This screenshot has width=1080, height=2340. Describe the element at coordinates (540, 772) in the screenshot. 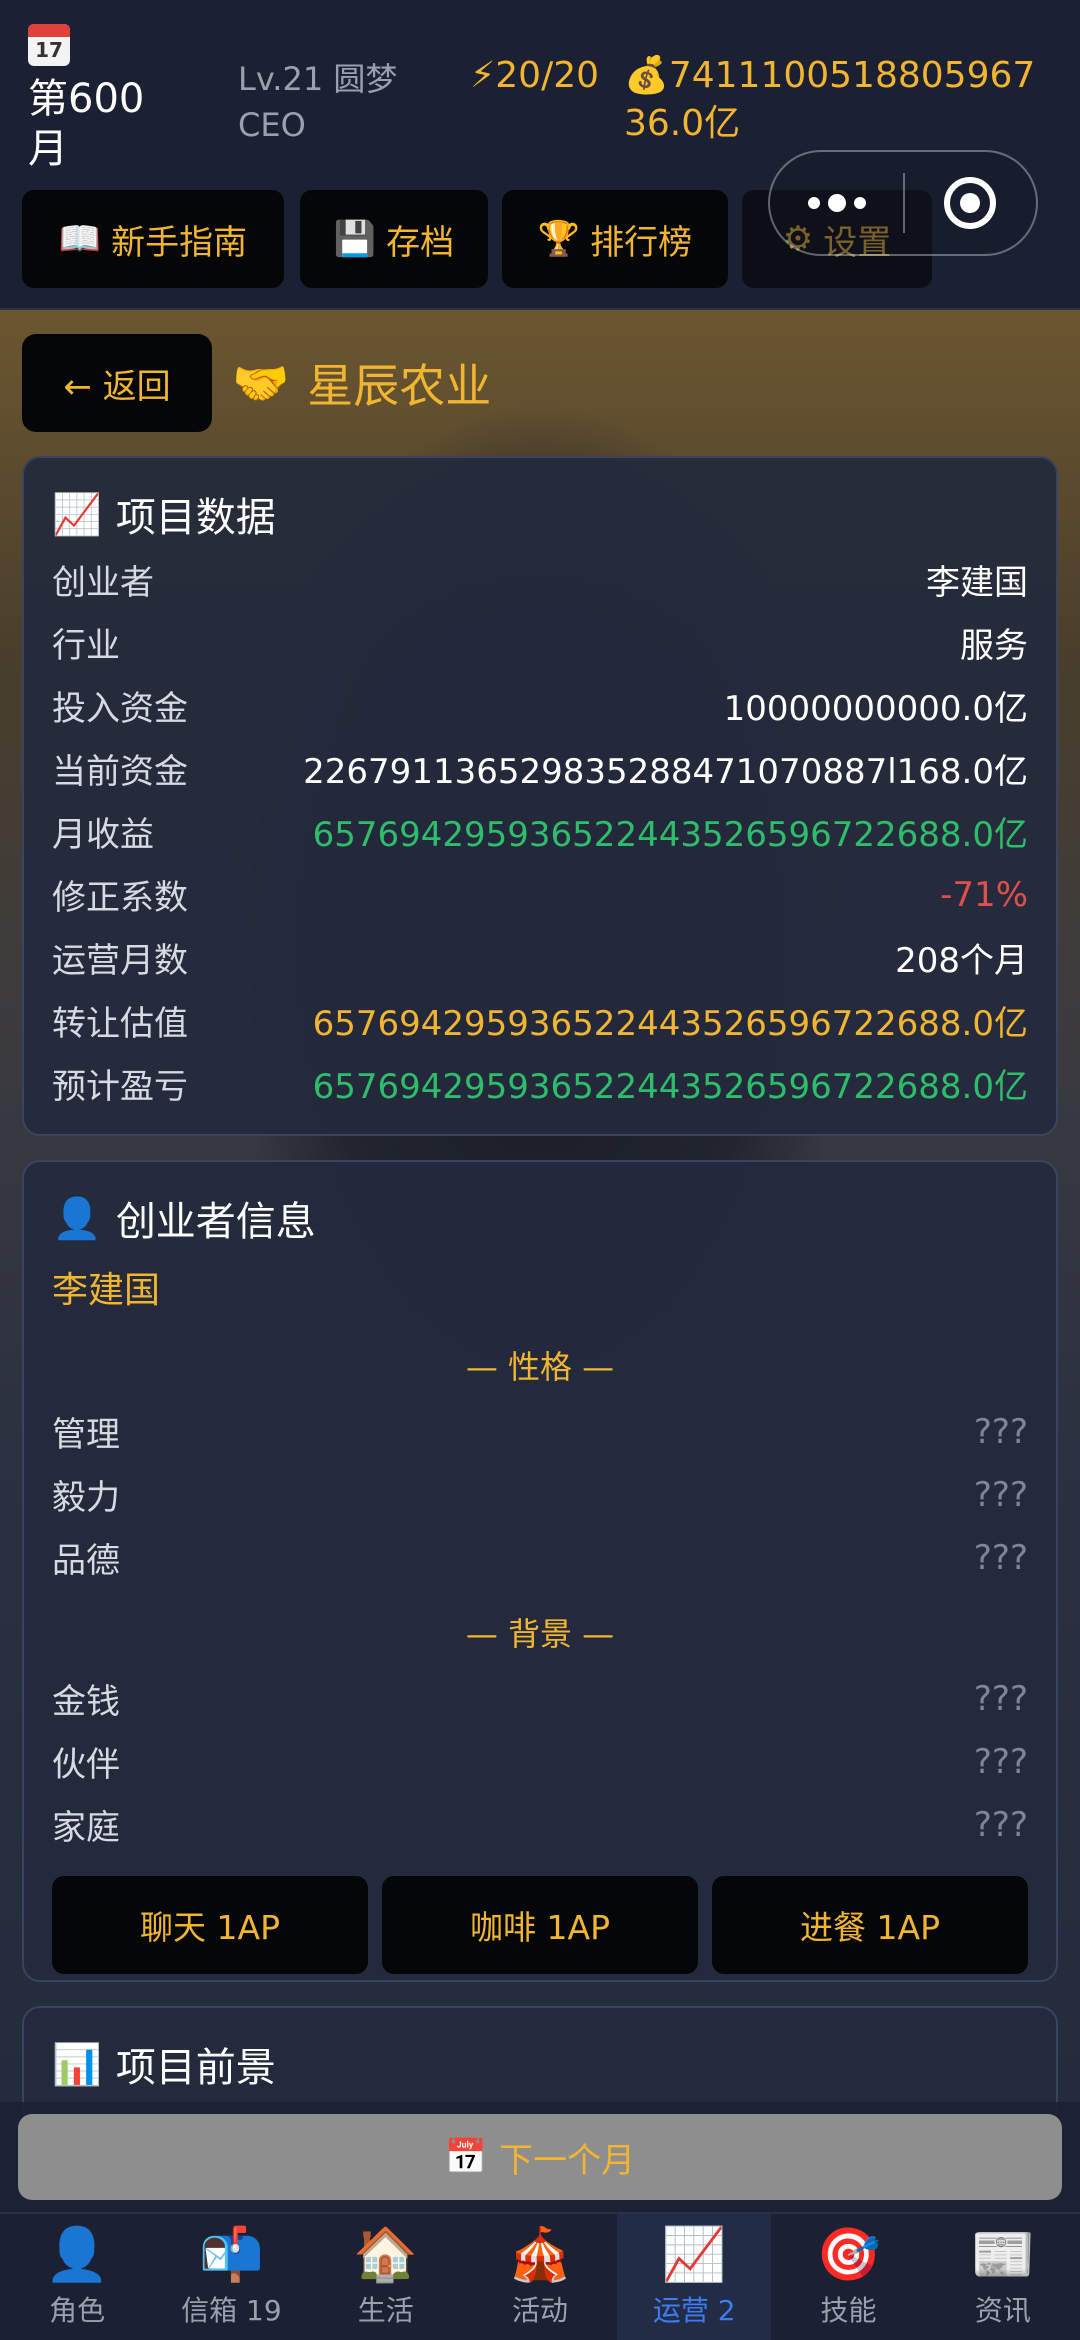

I see `data-row-current-funds: 当前资金 226791136529835288471070887l168.0亿` at that location.